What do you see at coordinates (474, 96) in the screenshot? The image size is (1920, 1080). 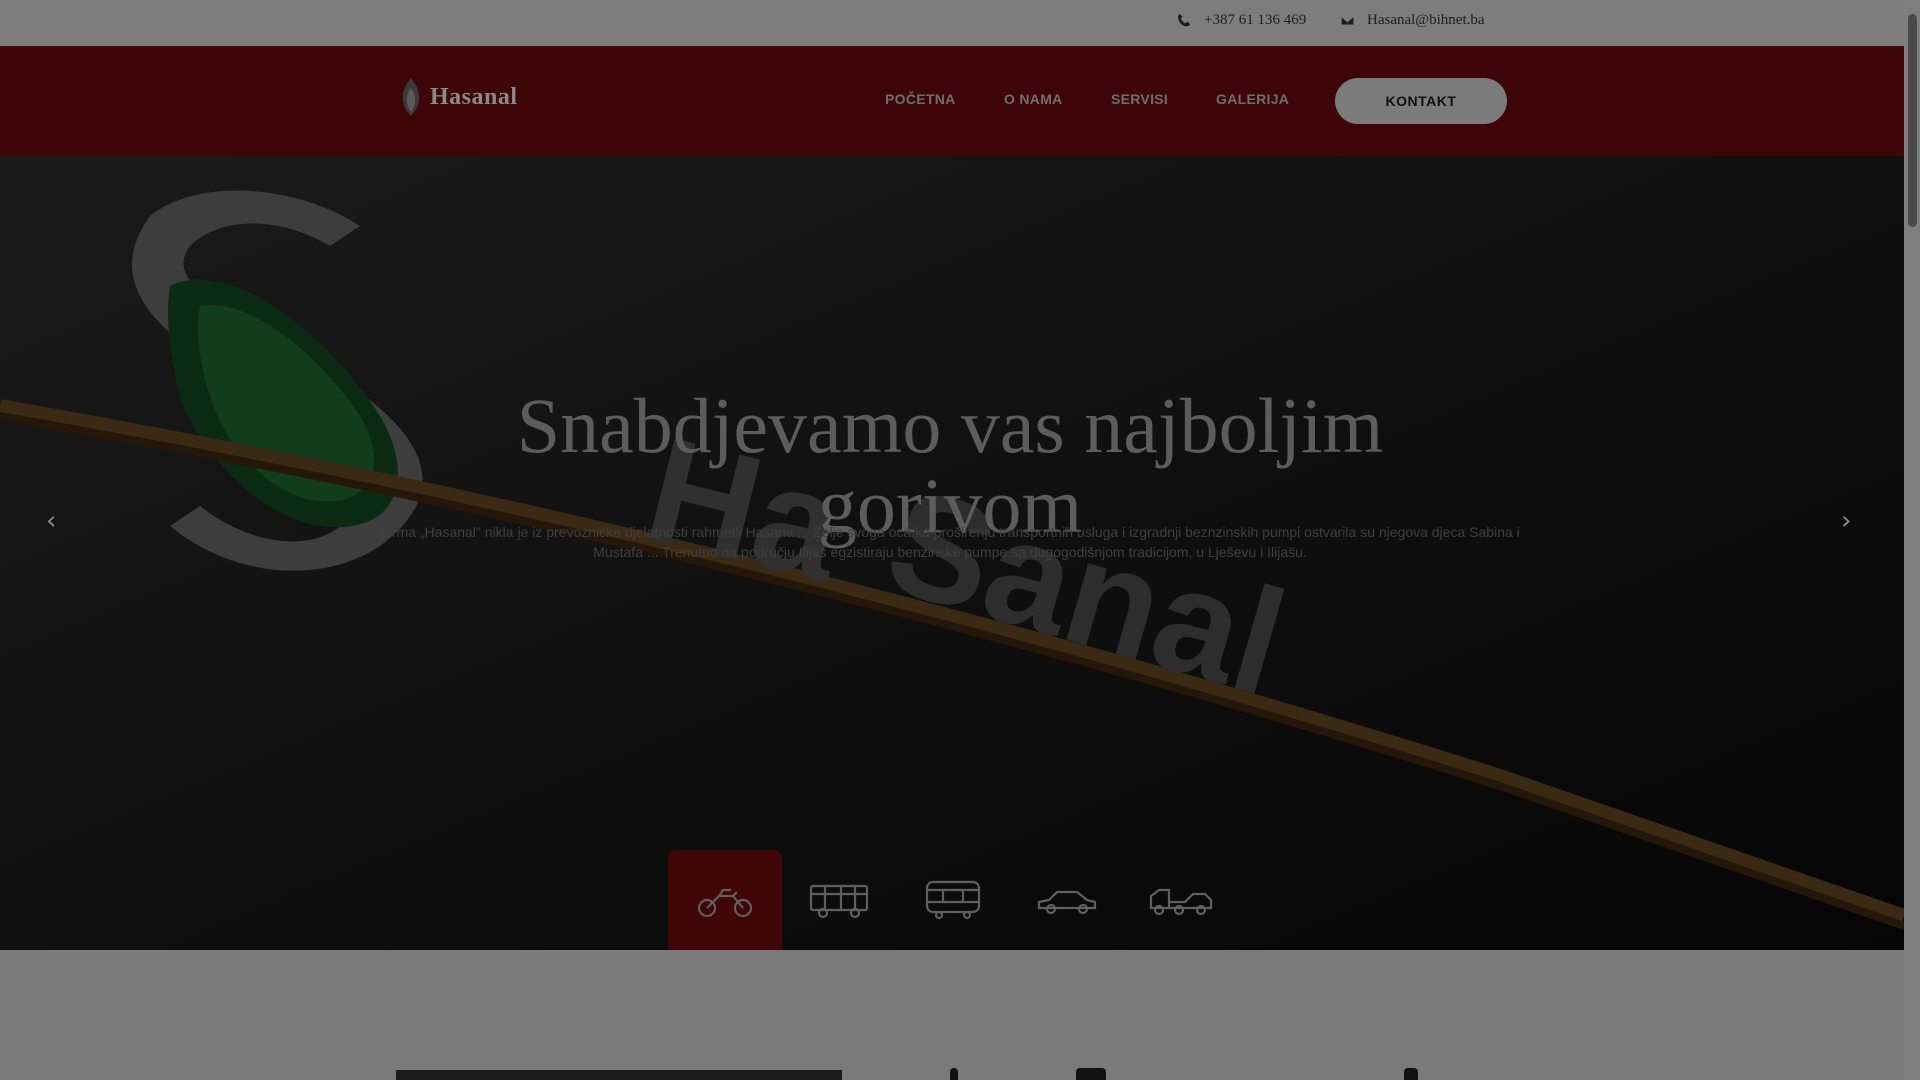 I see `logo-text: Hasanal` at bounding box center [474, 96].